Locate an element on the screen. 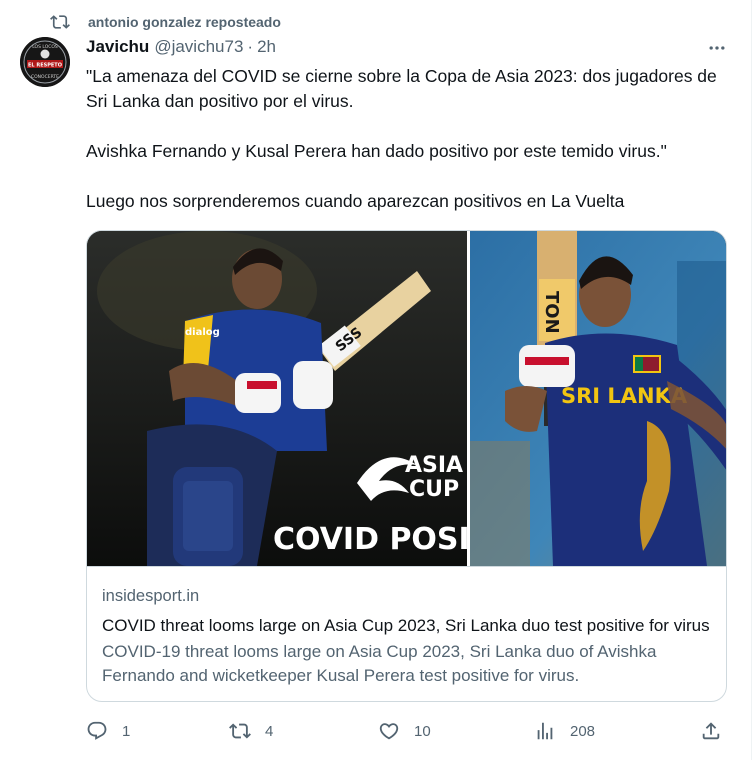 The width and height of the screenshot is (752, 760). share-icon is located at coordinates (711, 731).